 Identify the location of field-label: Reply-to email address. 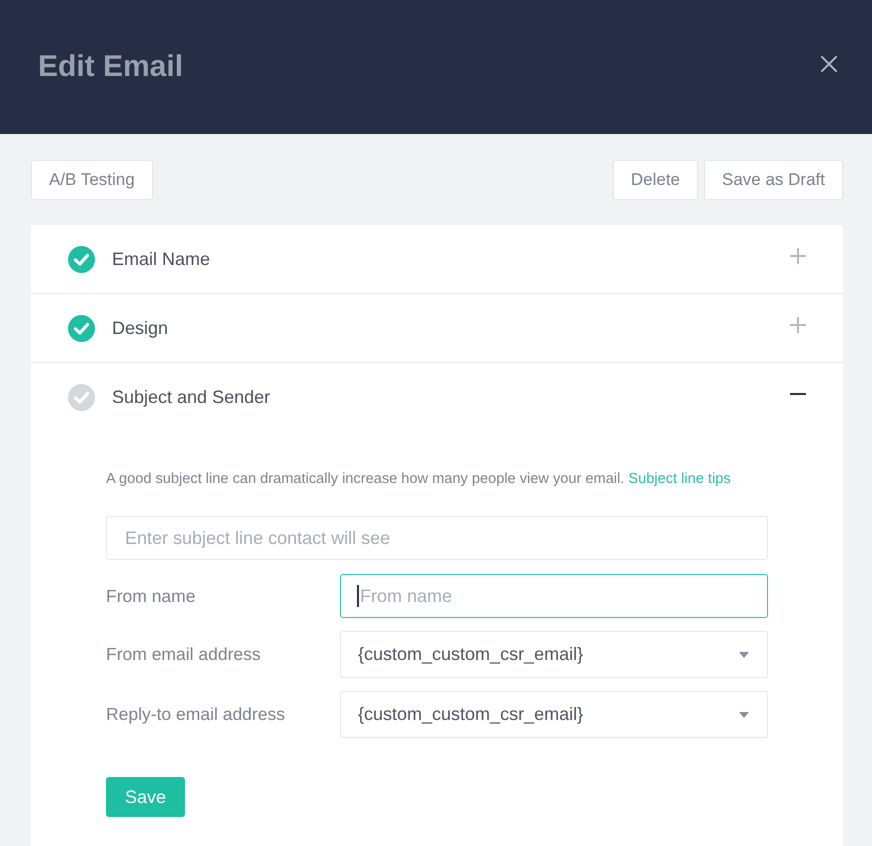
(195, 714).